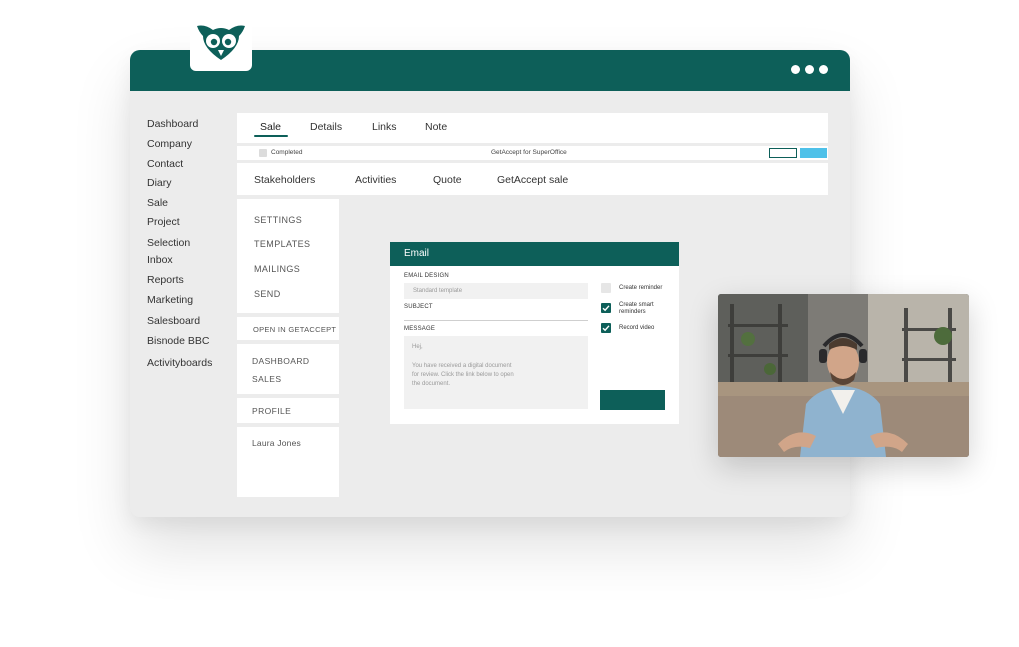  What do you see at coordinates (463, 375) in the screenshot?
I see `message-line: for review. Click the link below to open` at bounding box center [463, 375].